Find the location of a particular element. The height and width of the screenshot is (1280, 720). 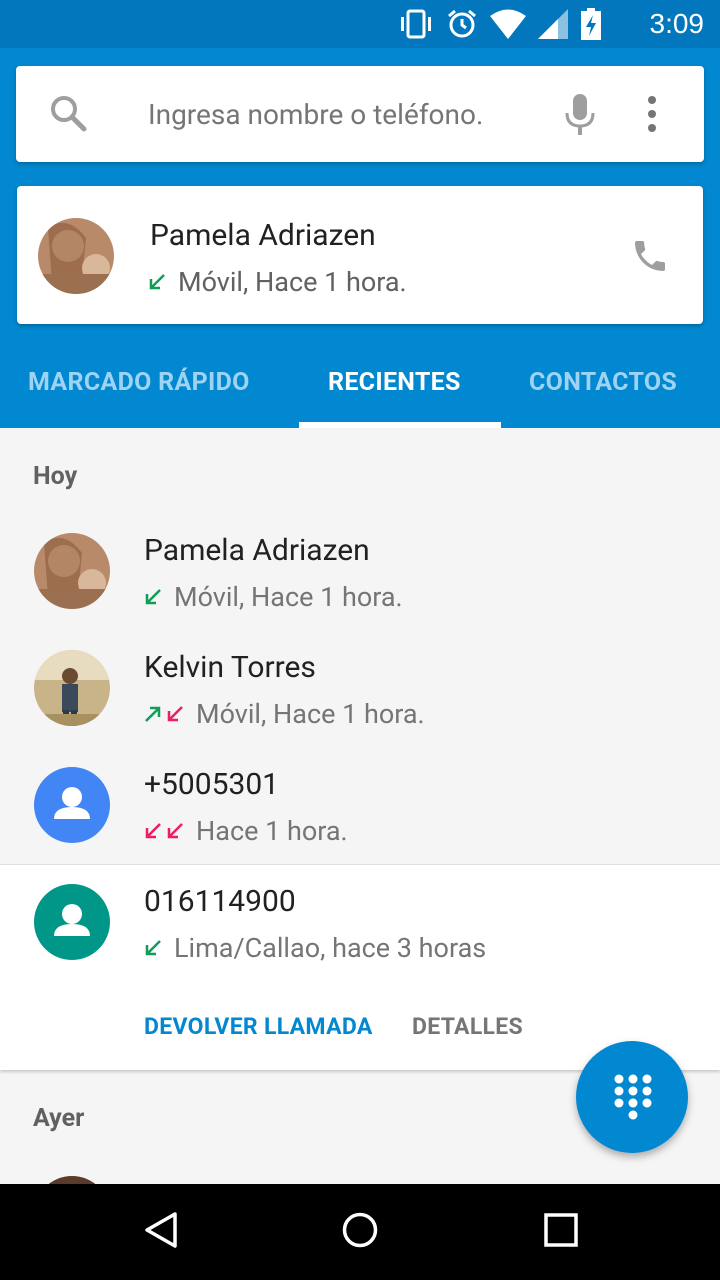

call-log-name: Pamela Adriazen is located at coordinates (257, 550).